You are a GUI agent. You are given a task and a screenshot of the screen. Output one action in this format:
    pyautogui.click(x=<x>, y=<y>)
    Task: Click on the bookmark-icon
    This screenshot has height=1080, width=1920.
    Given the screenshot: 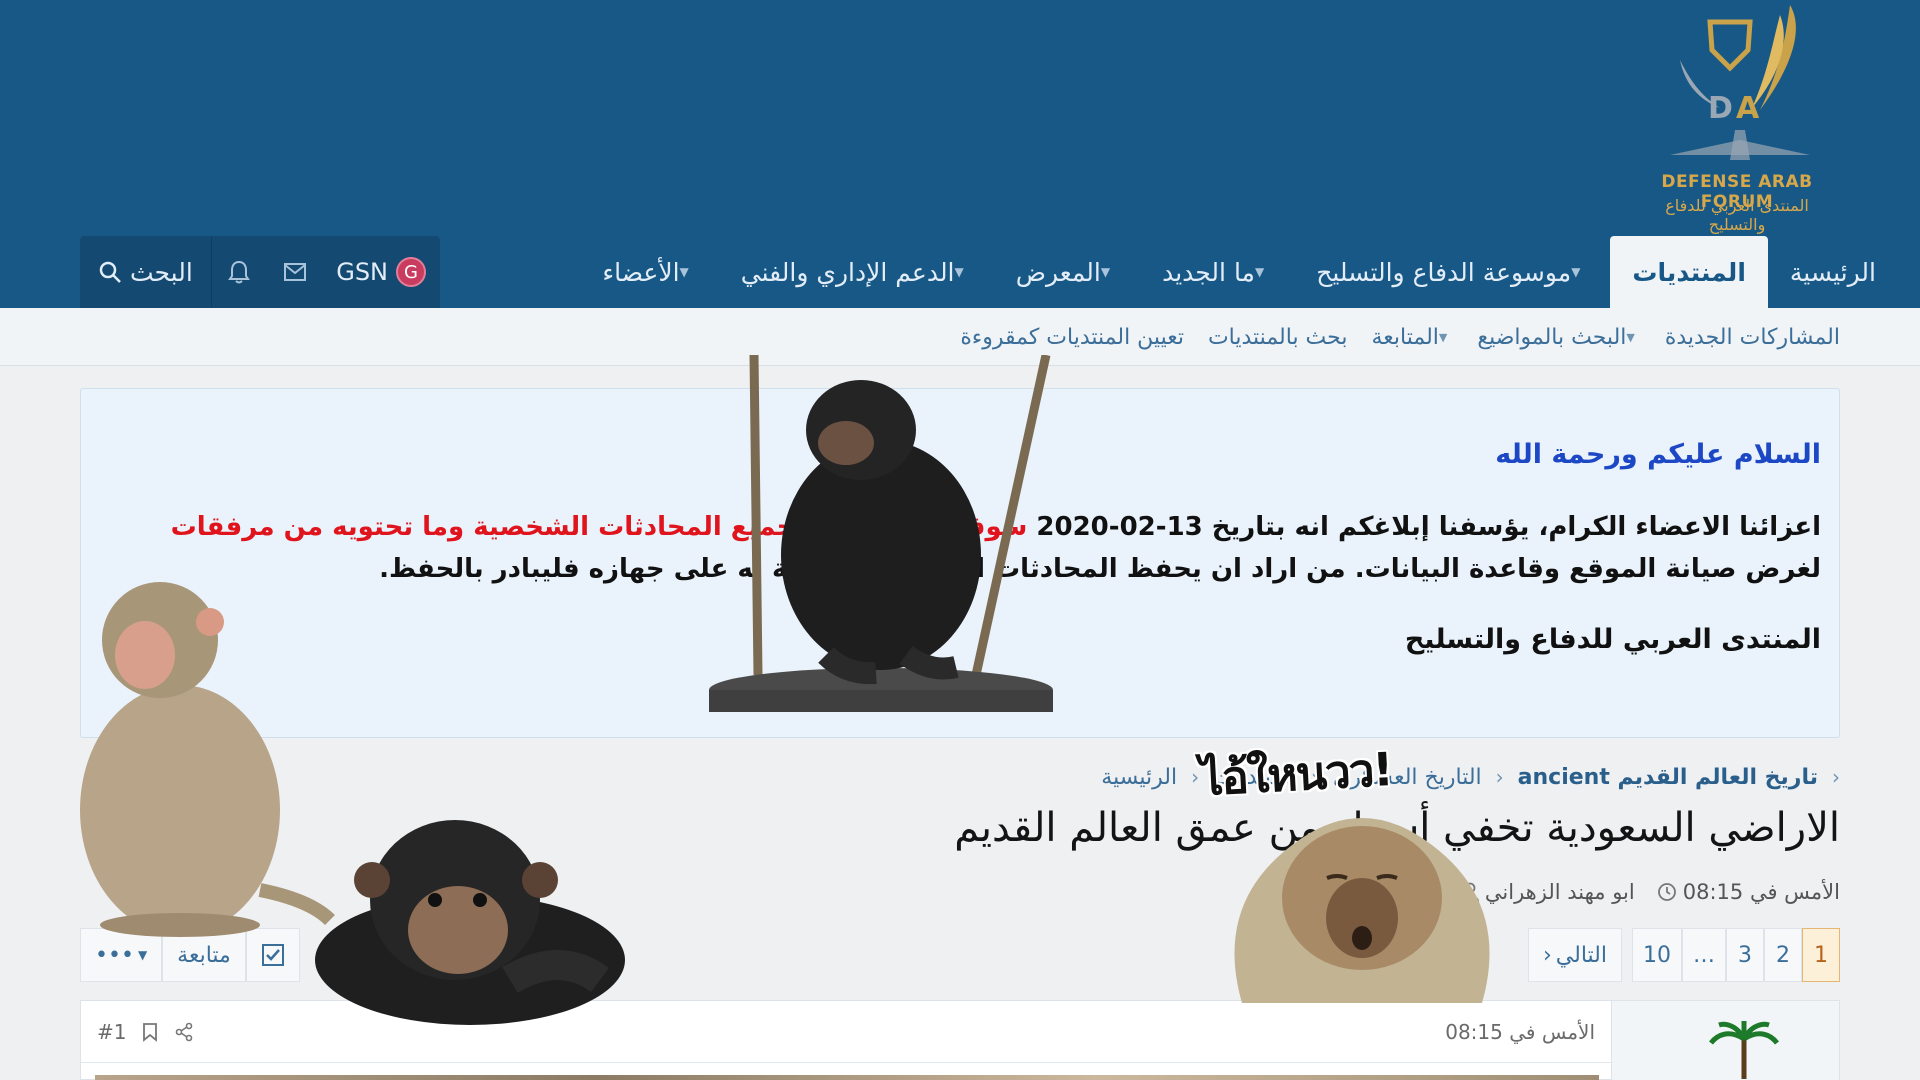 What is the action you would take?
    pyautogui.click(x=150, y=1032)
    